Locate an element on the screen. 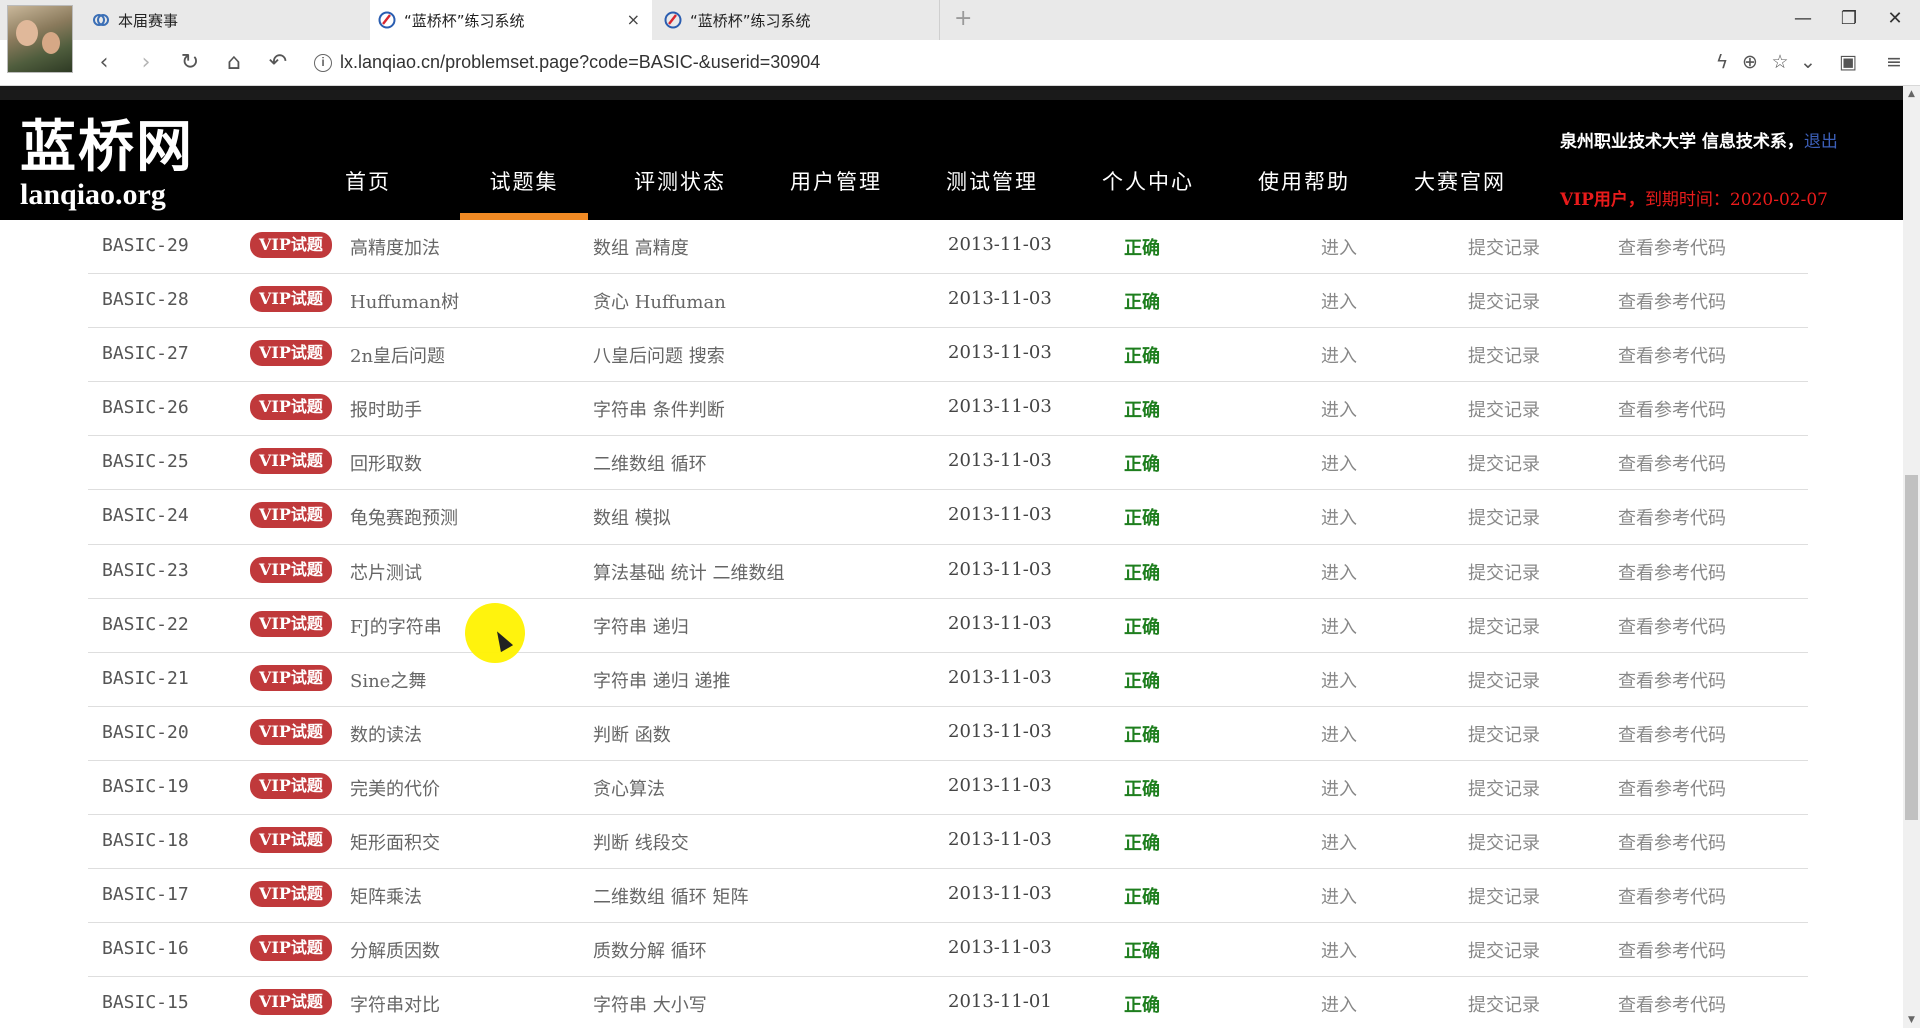 This screenshot has width=1920, height=1028. nav-user-management: 用户管理 is located at coordinates (836, 187).